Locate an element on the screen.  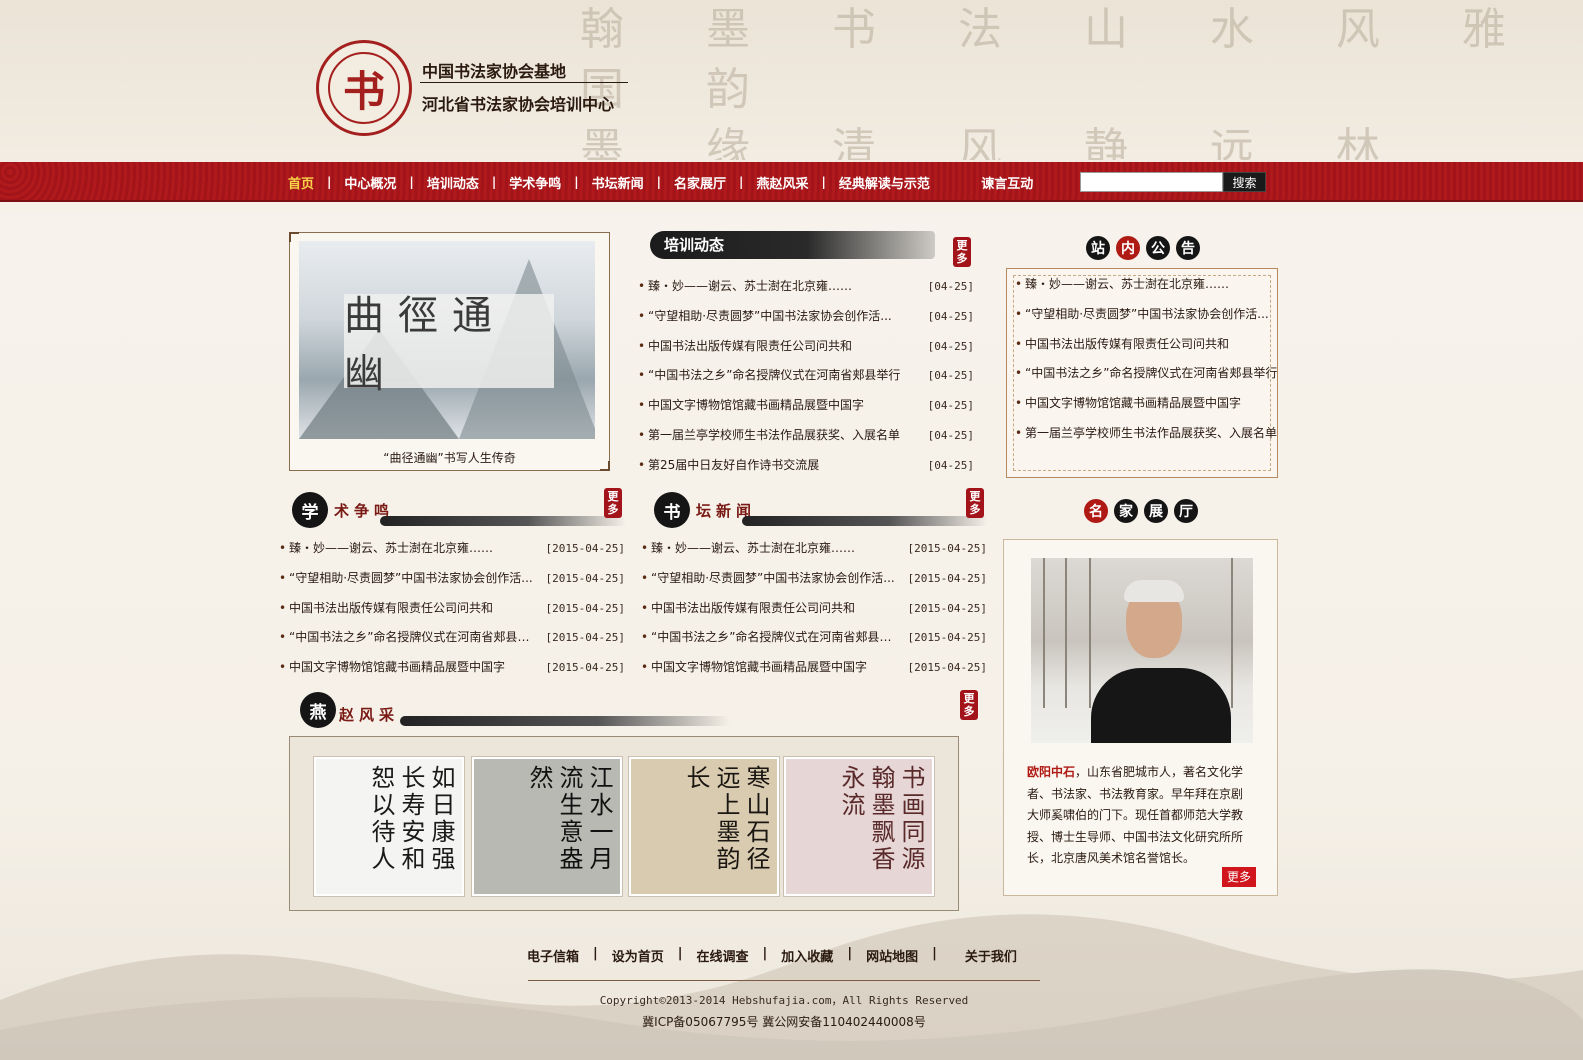
footer-link: 网站地图 is located at coordinates (892, 955).